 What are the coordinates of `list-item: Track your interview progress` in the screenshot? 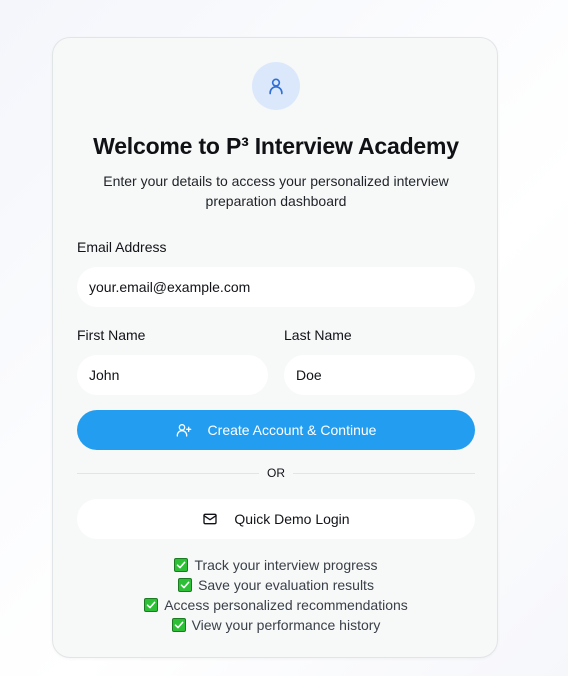 It's located at (276, 565).